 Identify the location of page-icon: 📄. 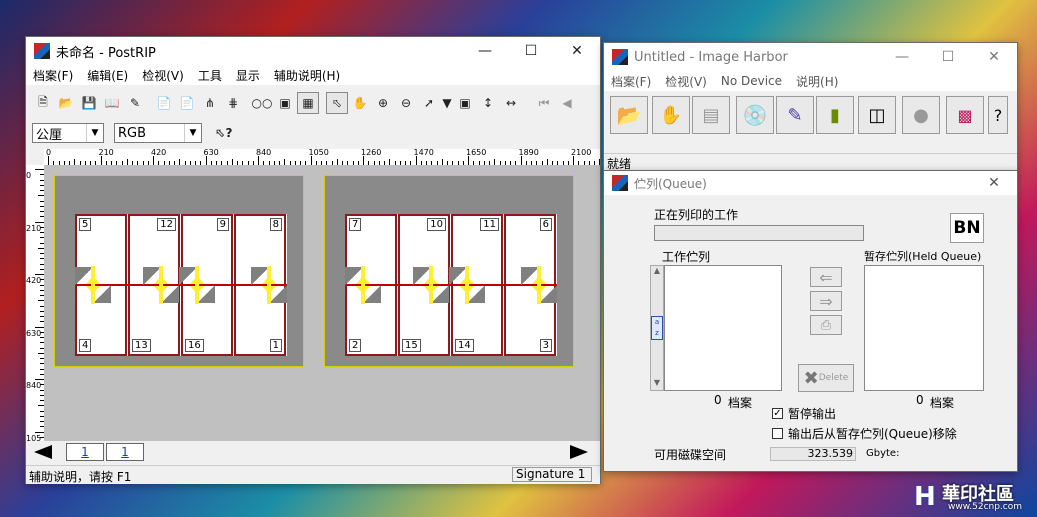
(164, 103).